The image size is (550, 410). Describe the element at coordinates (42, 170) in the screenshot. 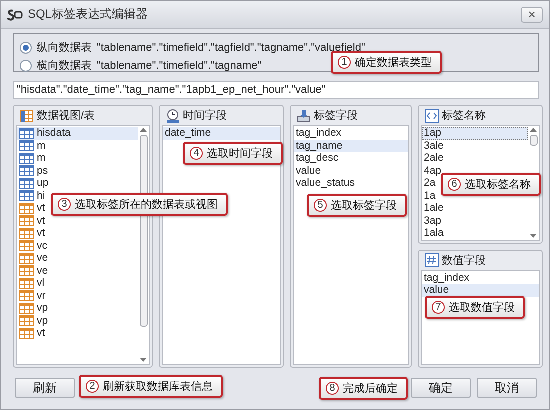

I see `item-text: ps` at that location.